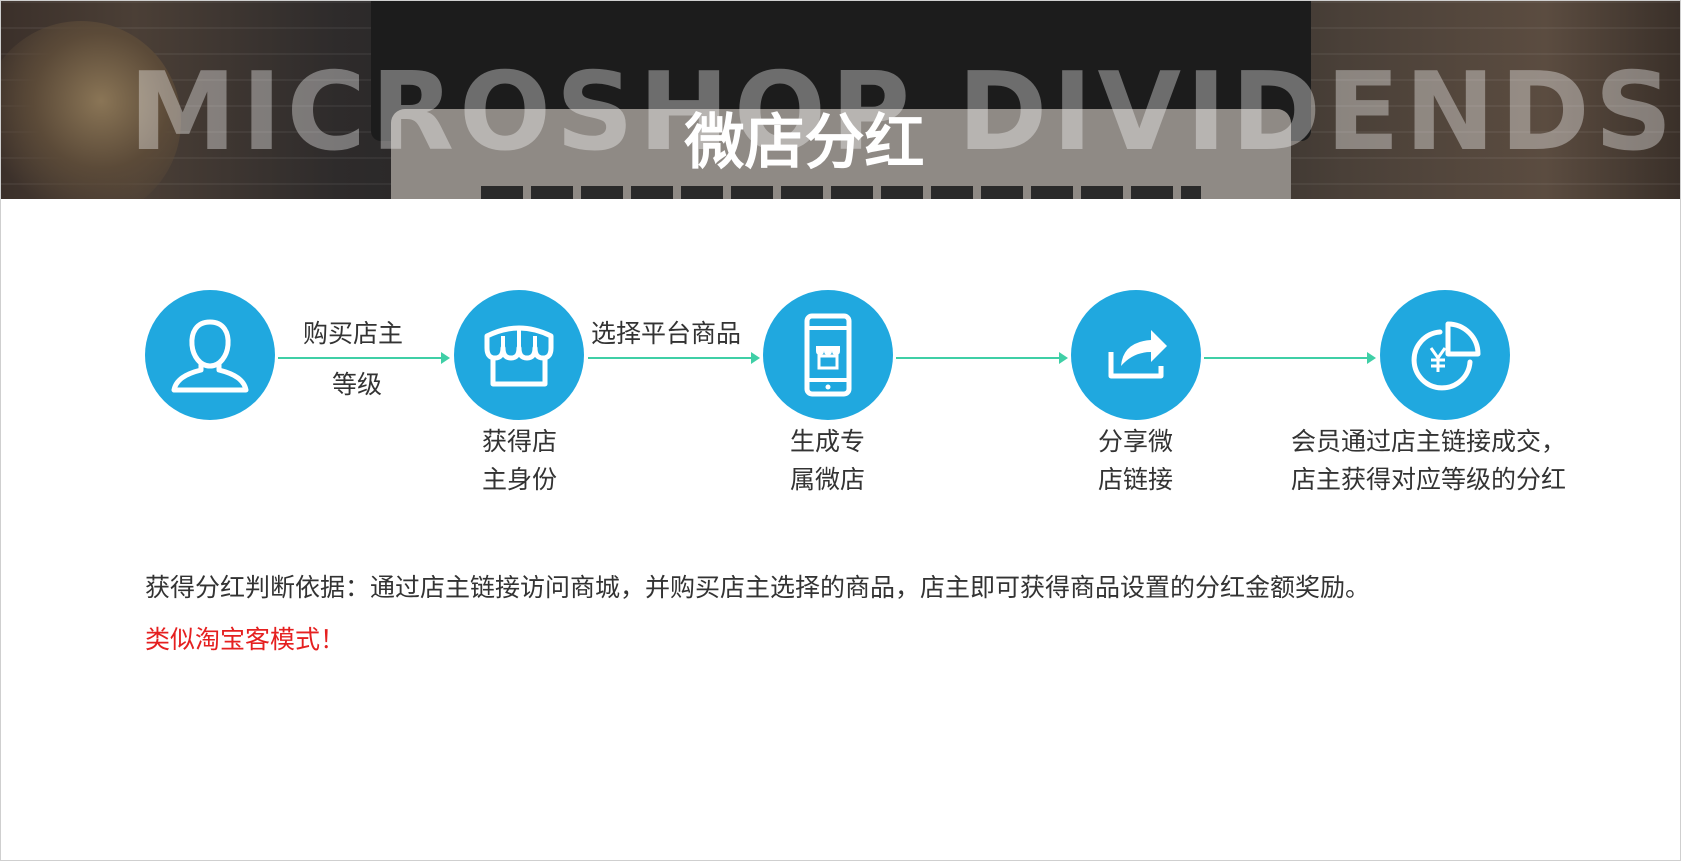 This screenshot has width=1681, height=861. What do you see at coordinates (804, 143) in the screenshot?
I see `page-title: 微店分红` at bounding box center [804, 143].